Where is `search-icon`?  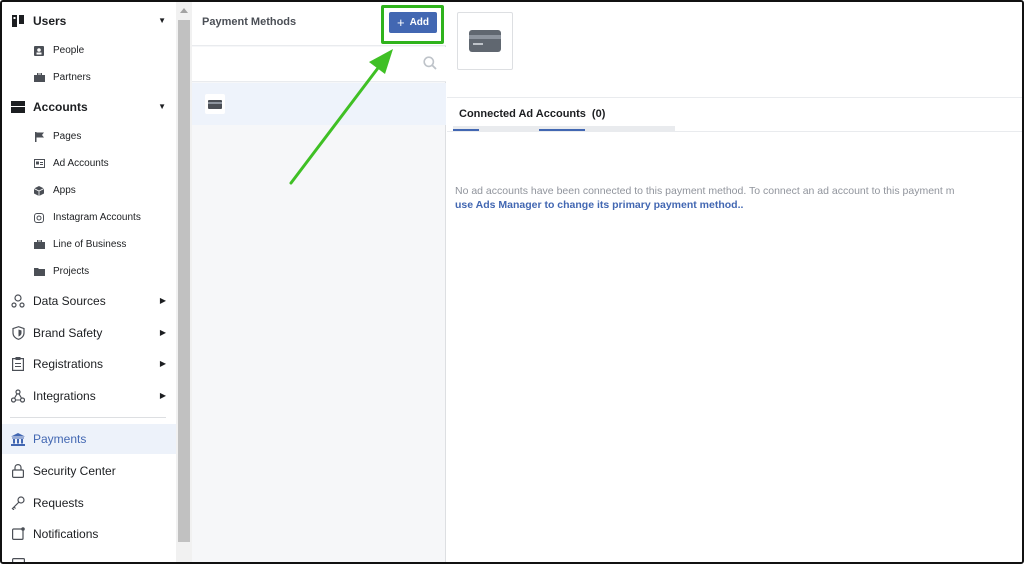 search-icon is located at coordinates (430, 63).